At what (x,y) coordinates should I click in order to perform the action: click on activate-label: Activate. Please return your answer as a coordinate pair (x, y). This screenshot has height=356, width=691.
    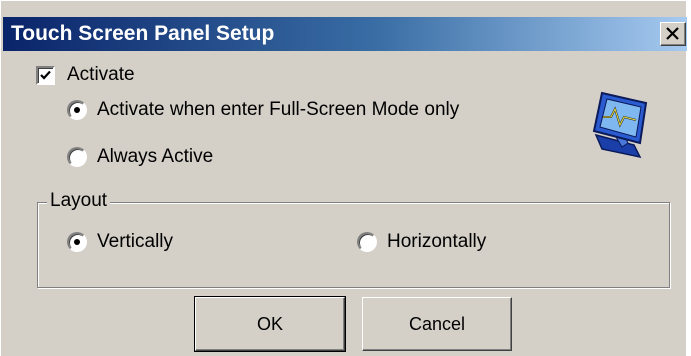
    Looking at the image, I should click on (101, 75).